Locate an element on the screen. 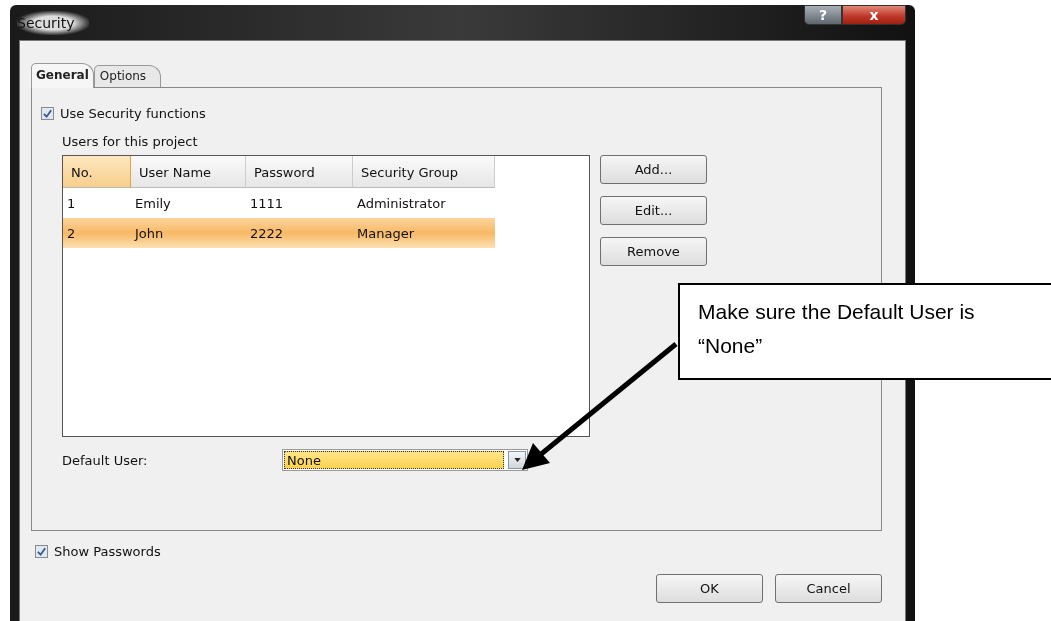 This screenshot has height=621, width=1051. dialog-button: Cancel is located at coordinates (828, 588).